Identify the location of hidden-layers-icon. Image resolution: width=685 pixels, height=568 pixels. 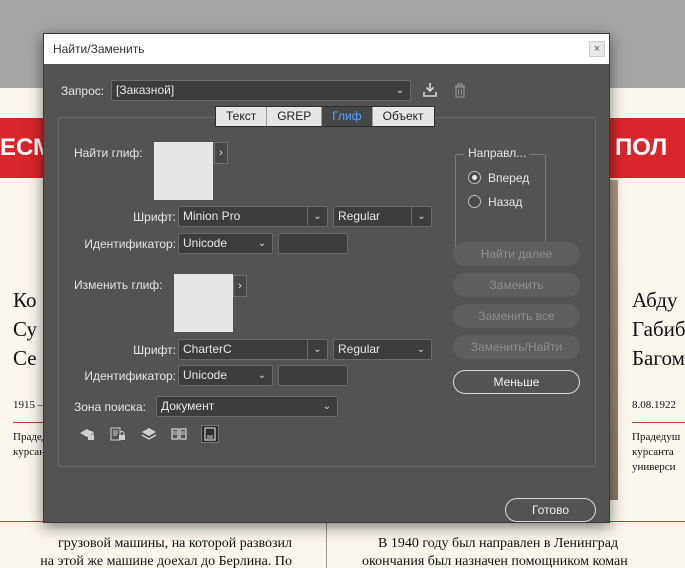
(149, 434).